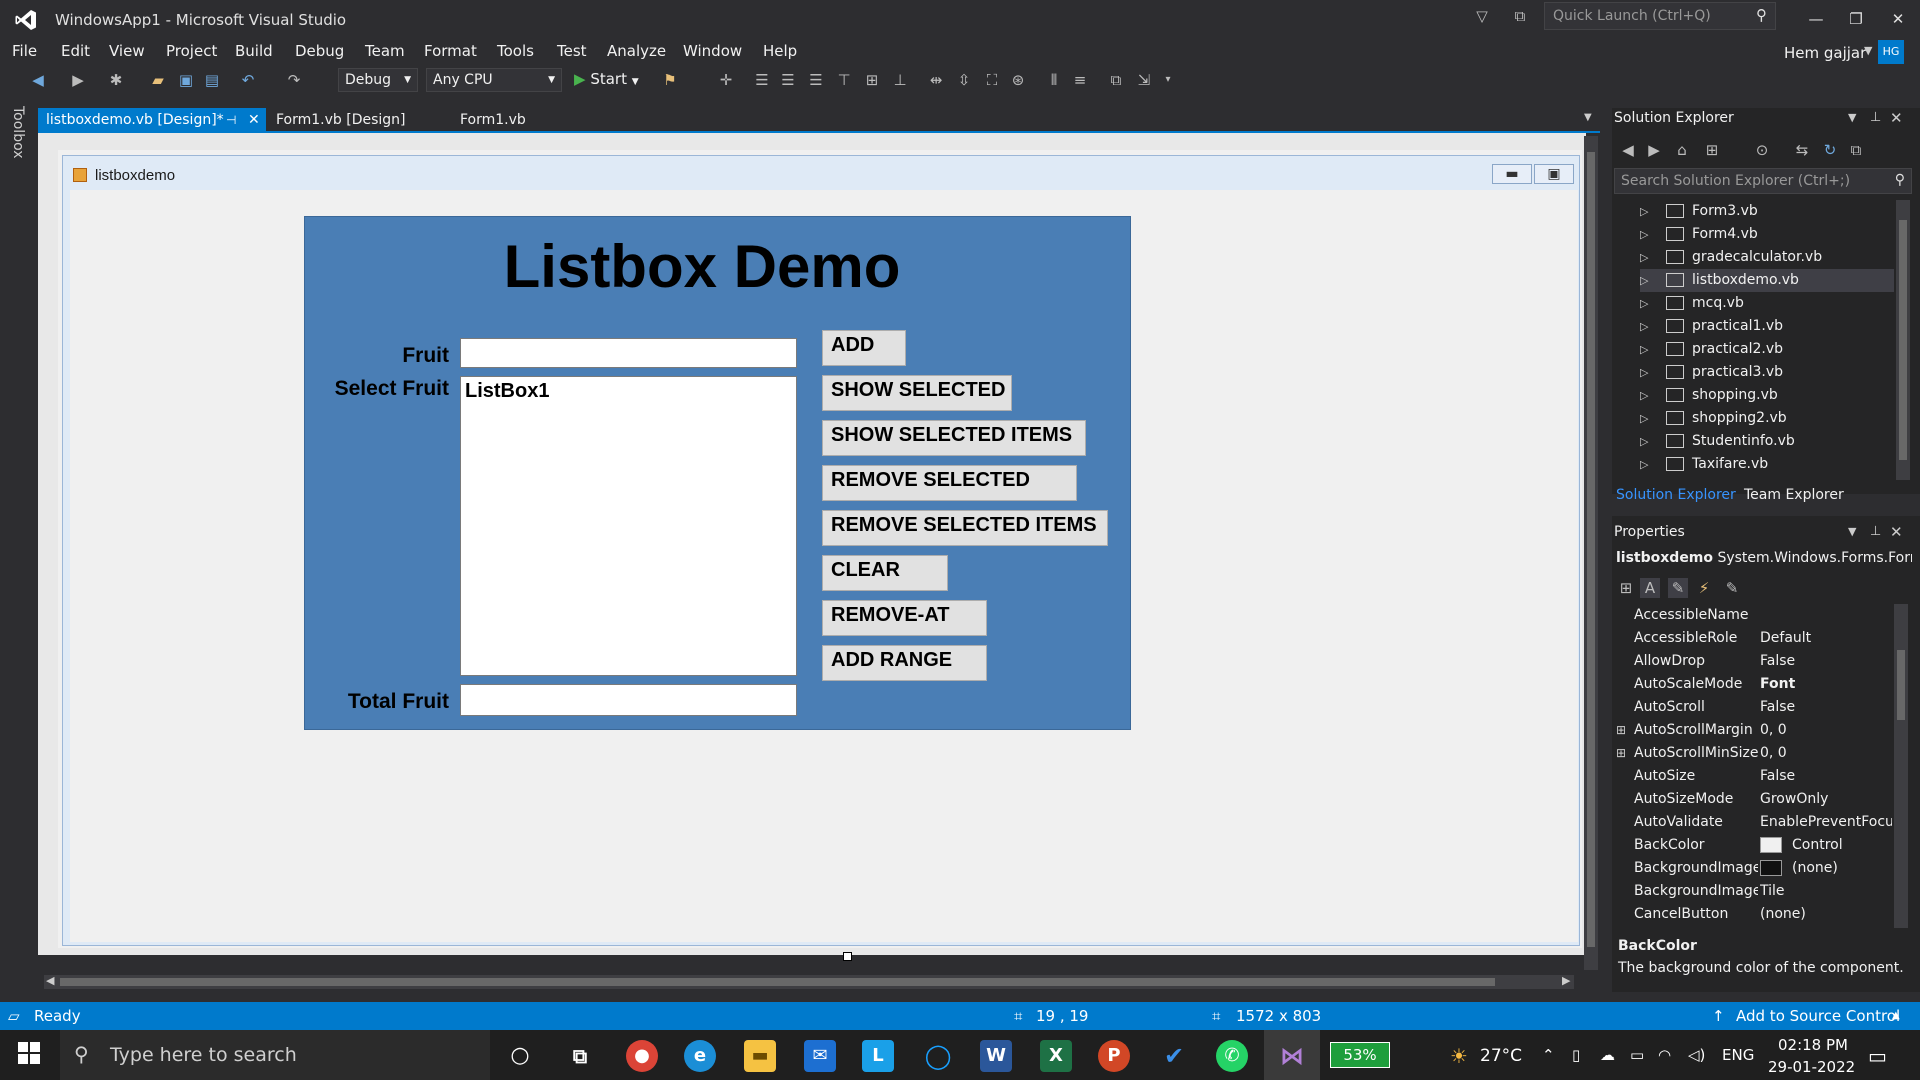 This screenshot has width=1920, height=1080. Describe the element at coordinates (1752, 914) in the screenshot. I see `property-row-cancelbutton: CancelButton (none)` at that location.